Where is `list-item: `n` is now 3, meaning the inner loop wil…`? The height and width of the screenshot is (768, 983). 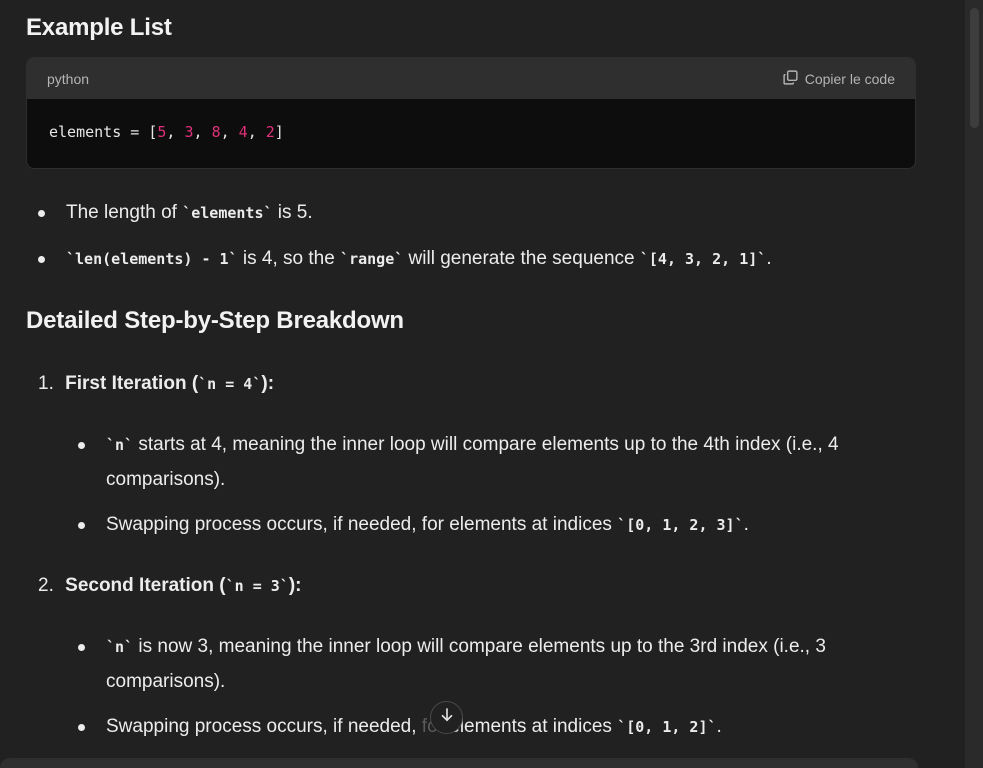
list-item: `n` is now 3, meaning the inner loop wil… is located at coordinates (466, 646).